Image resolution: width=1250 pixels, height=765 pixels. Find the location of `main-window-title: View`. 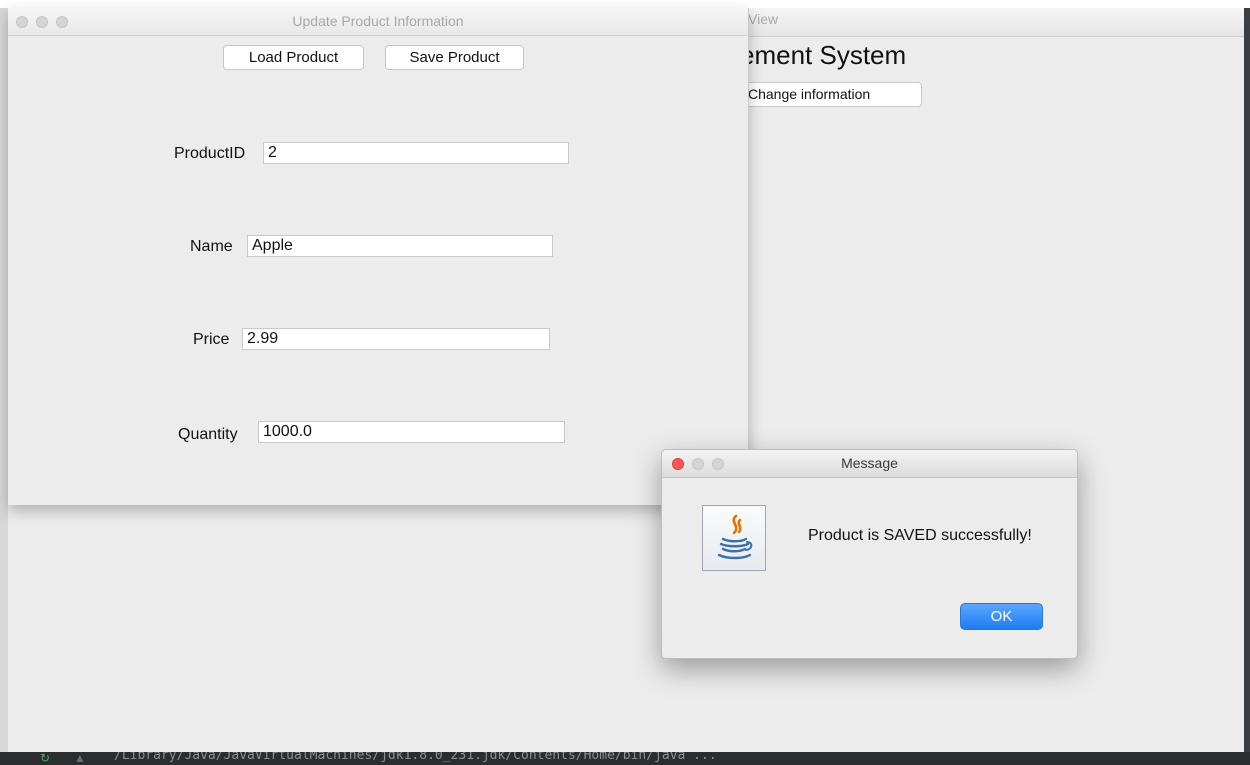

main-window-title: View is located at coordinates (763, 19).